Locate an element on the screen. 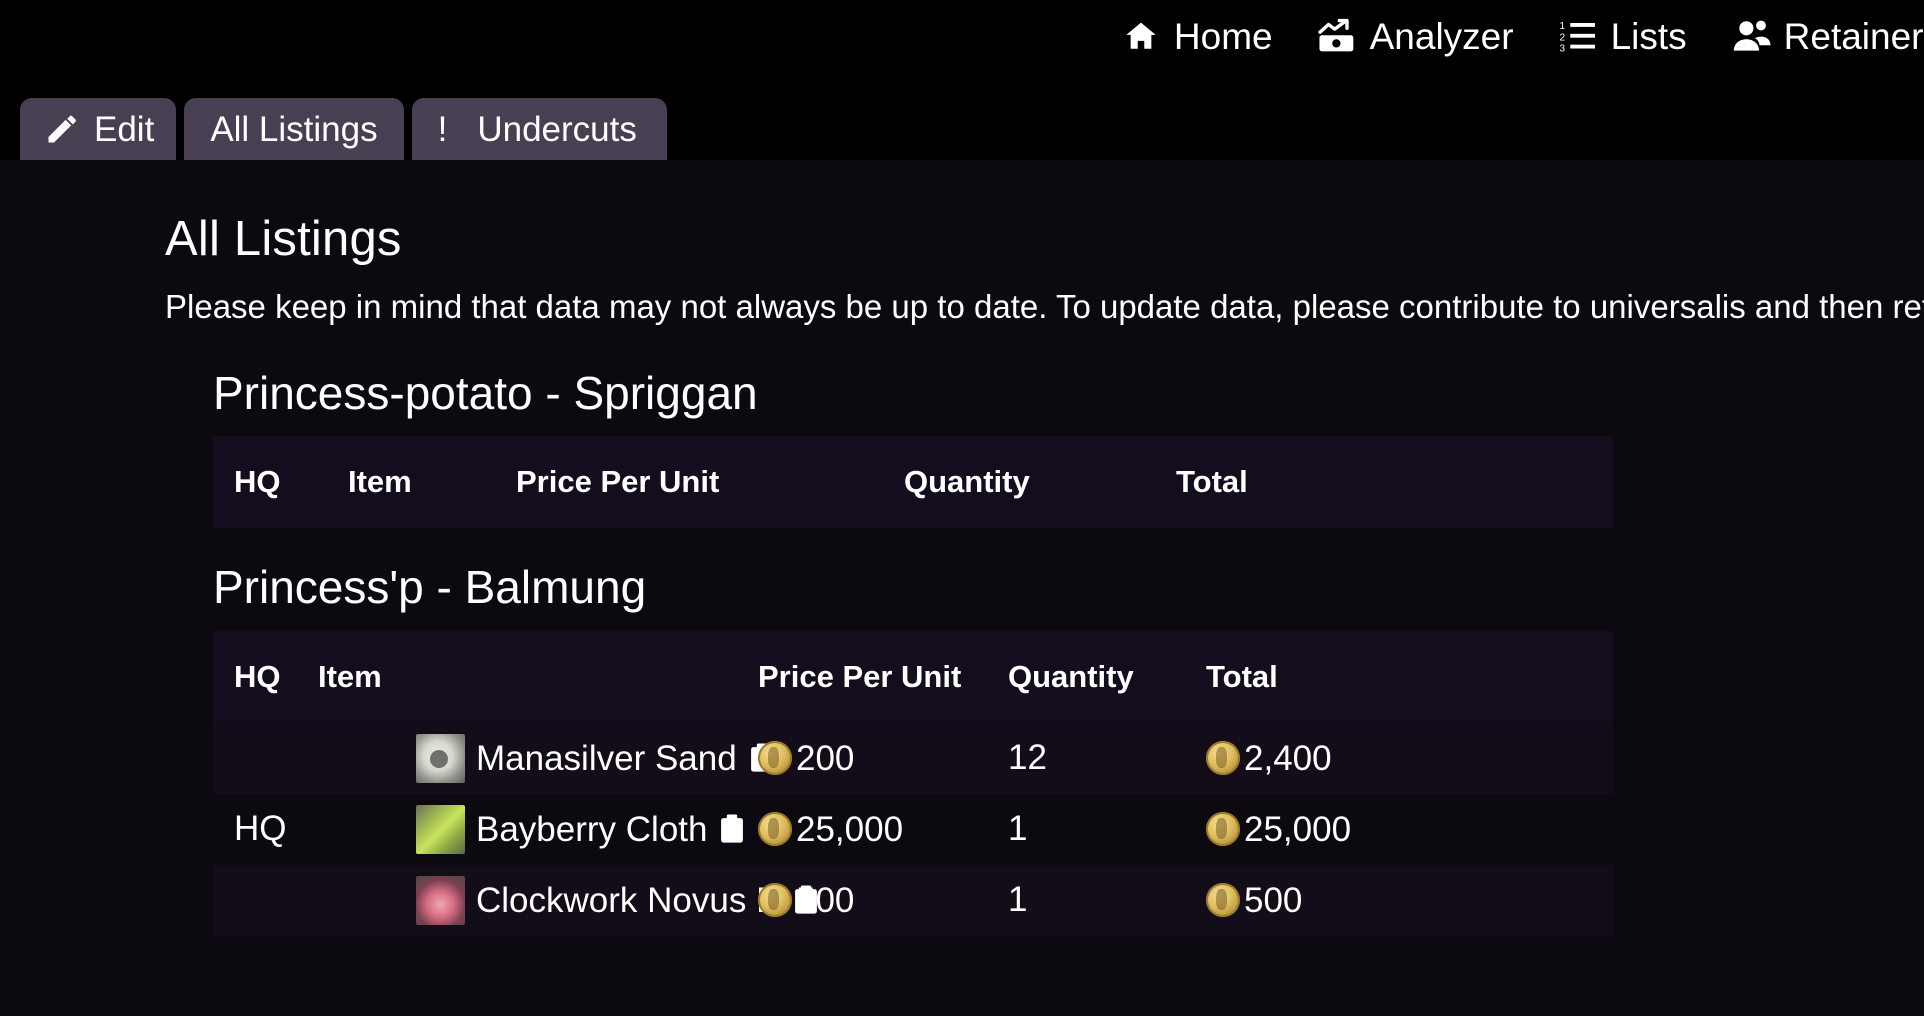 The width and height of the screenshot is (1924, 1016). page-title: All Listings is located at coordinates (283, 239).